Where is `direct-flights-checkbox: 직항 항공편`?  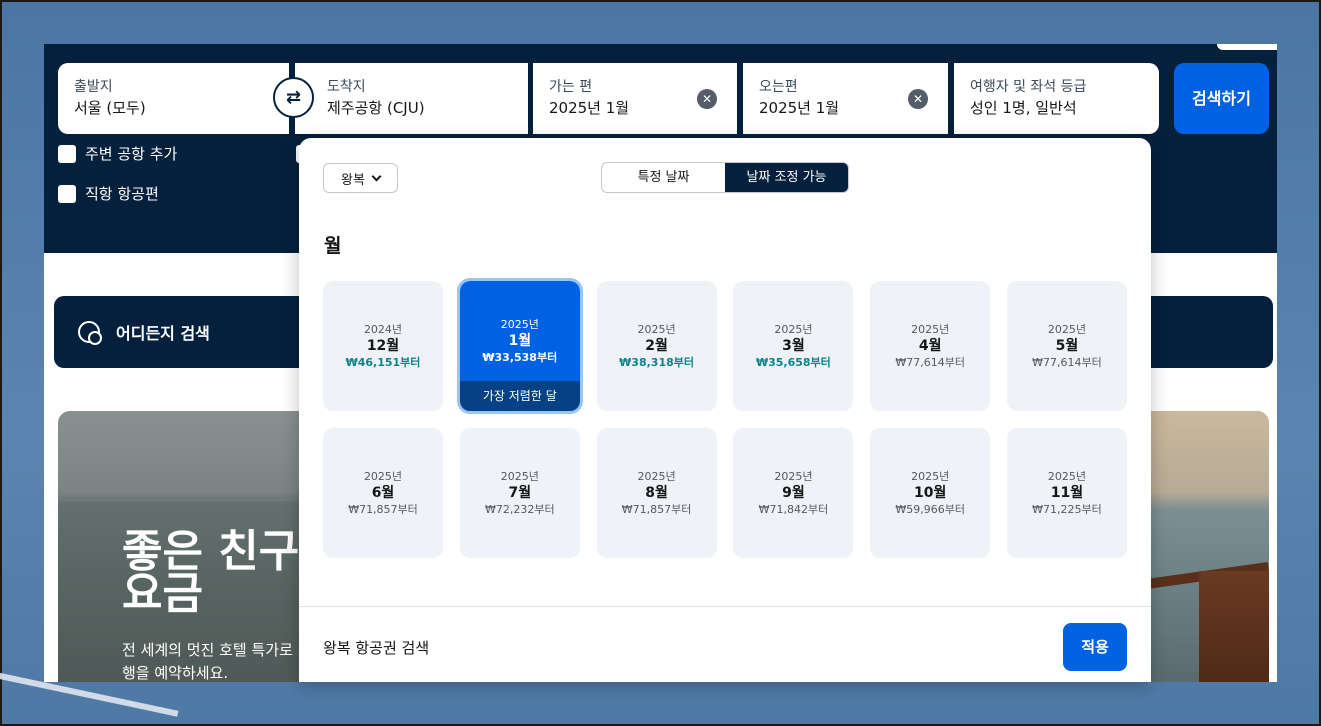 direct-flights-checkbox: 직항 항공편 is located at coordinates (108, 193).